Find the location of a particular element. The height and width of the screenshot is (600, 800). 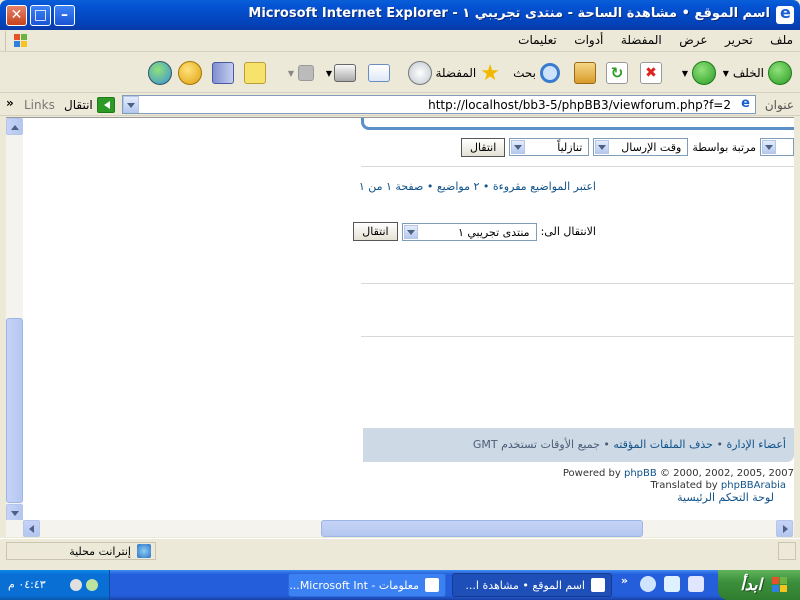

zone-label: إنترانت محلية is located at coordinates (100, 551).